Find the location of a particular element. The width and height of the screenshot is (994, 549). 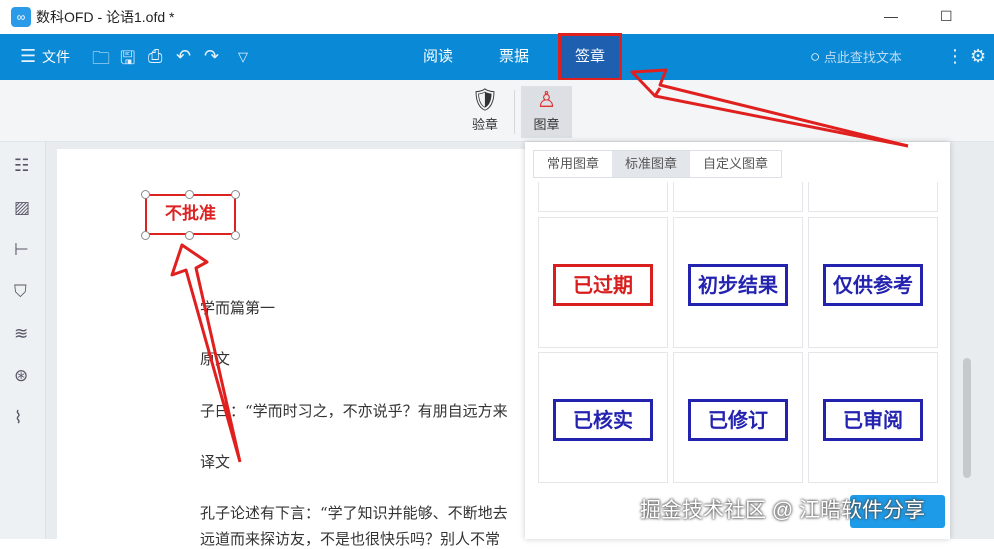

stamp-icon: ♙ is located at coordinates (546, 99).